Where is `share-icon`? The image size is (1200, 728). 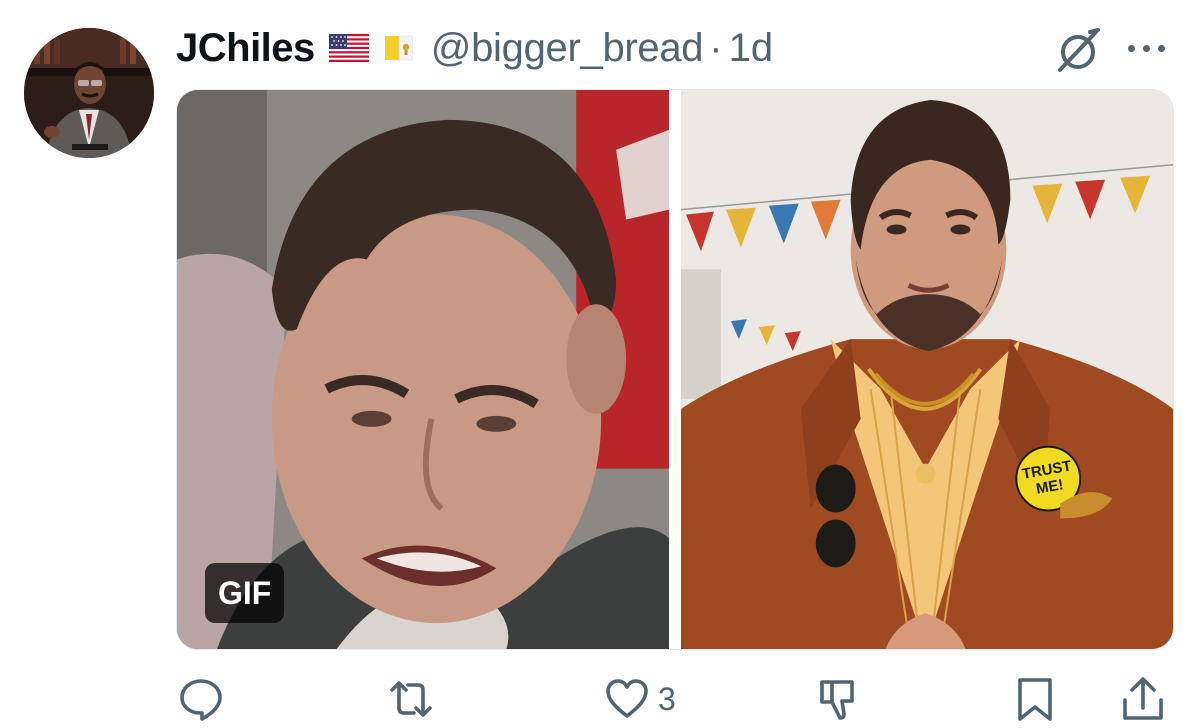
share-icon is located at coordinates (1143, 698).